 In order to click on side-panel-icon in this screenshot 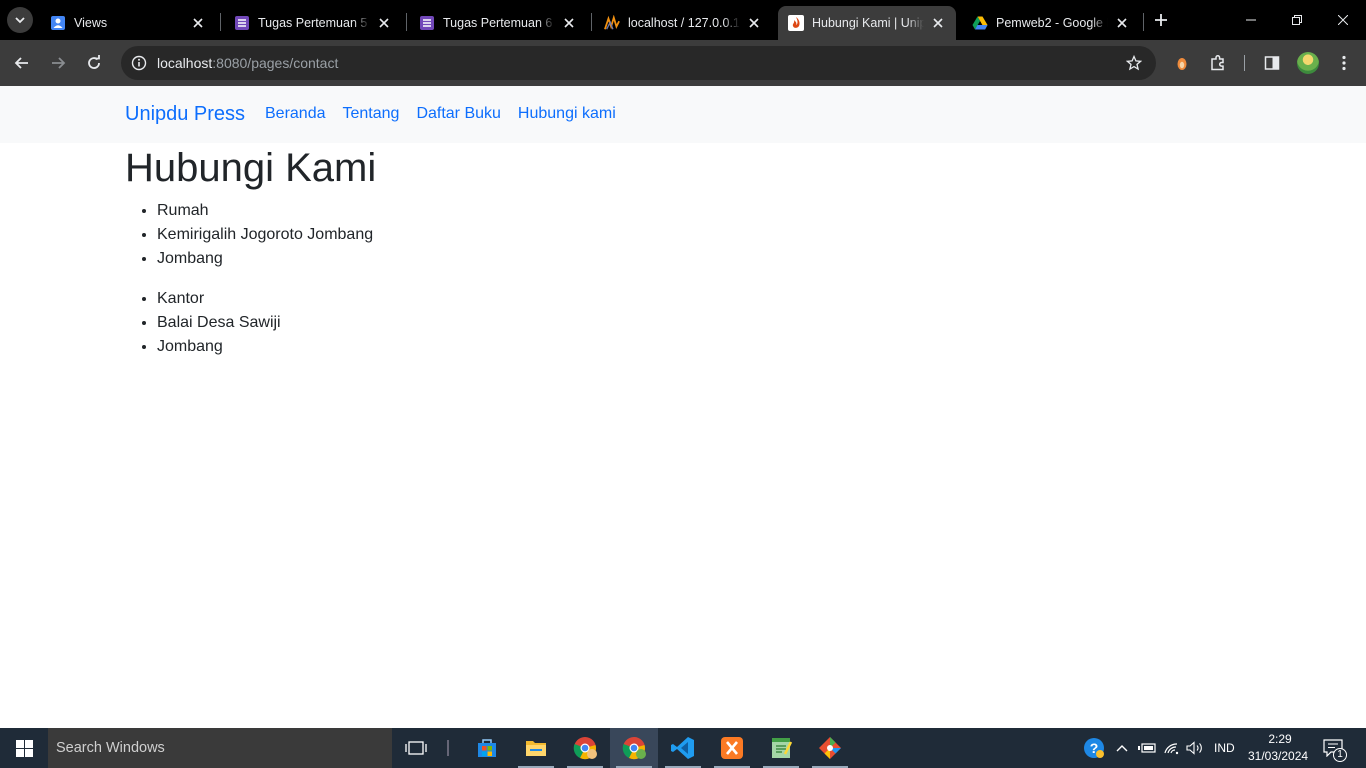, I will do `click(1272, 63)`.